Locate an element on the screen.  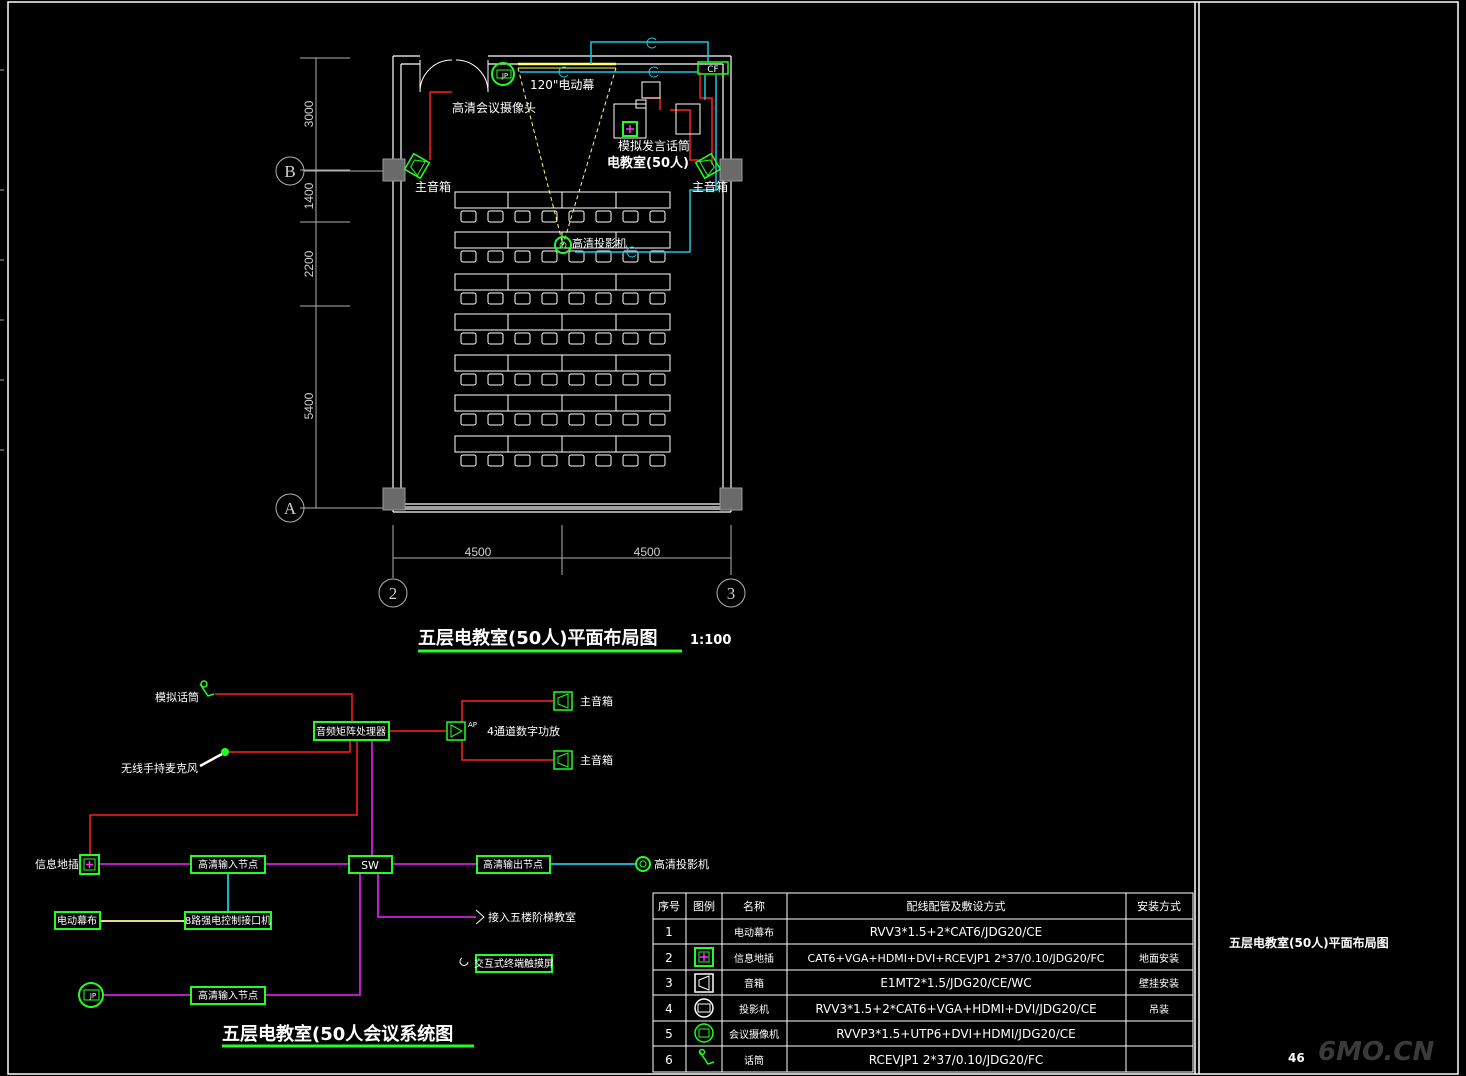
touch-panel-label: 交互式终端触摸屏 is located at coordinates (514, 963).